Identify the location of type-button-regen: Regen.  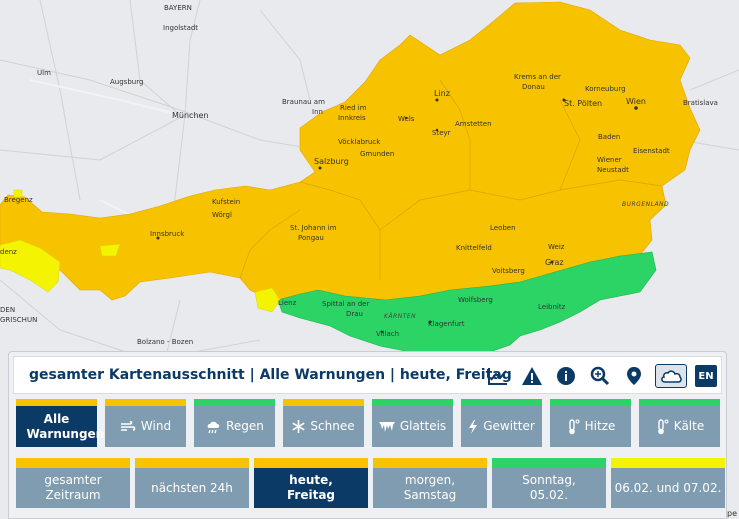
(234, 423).